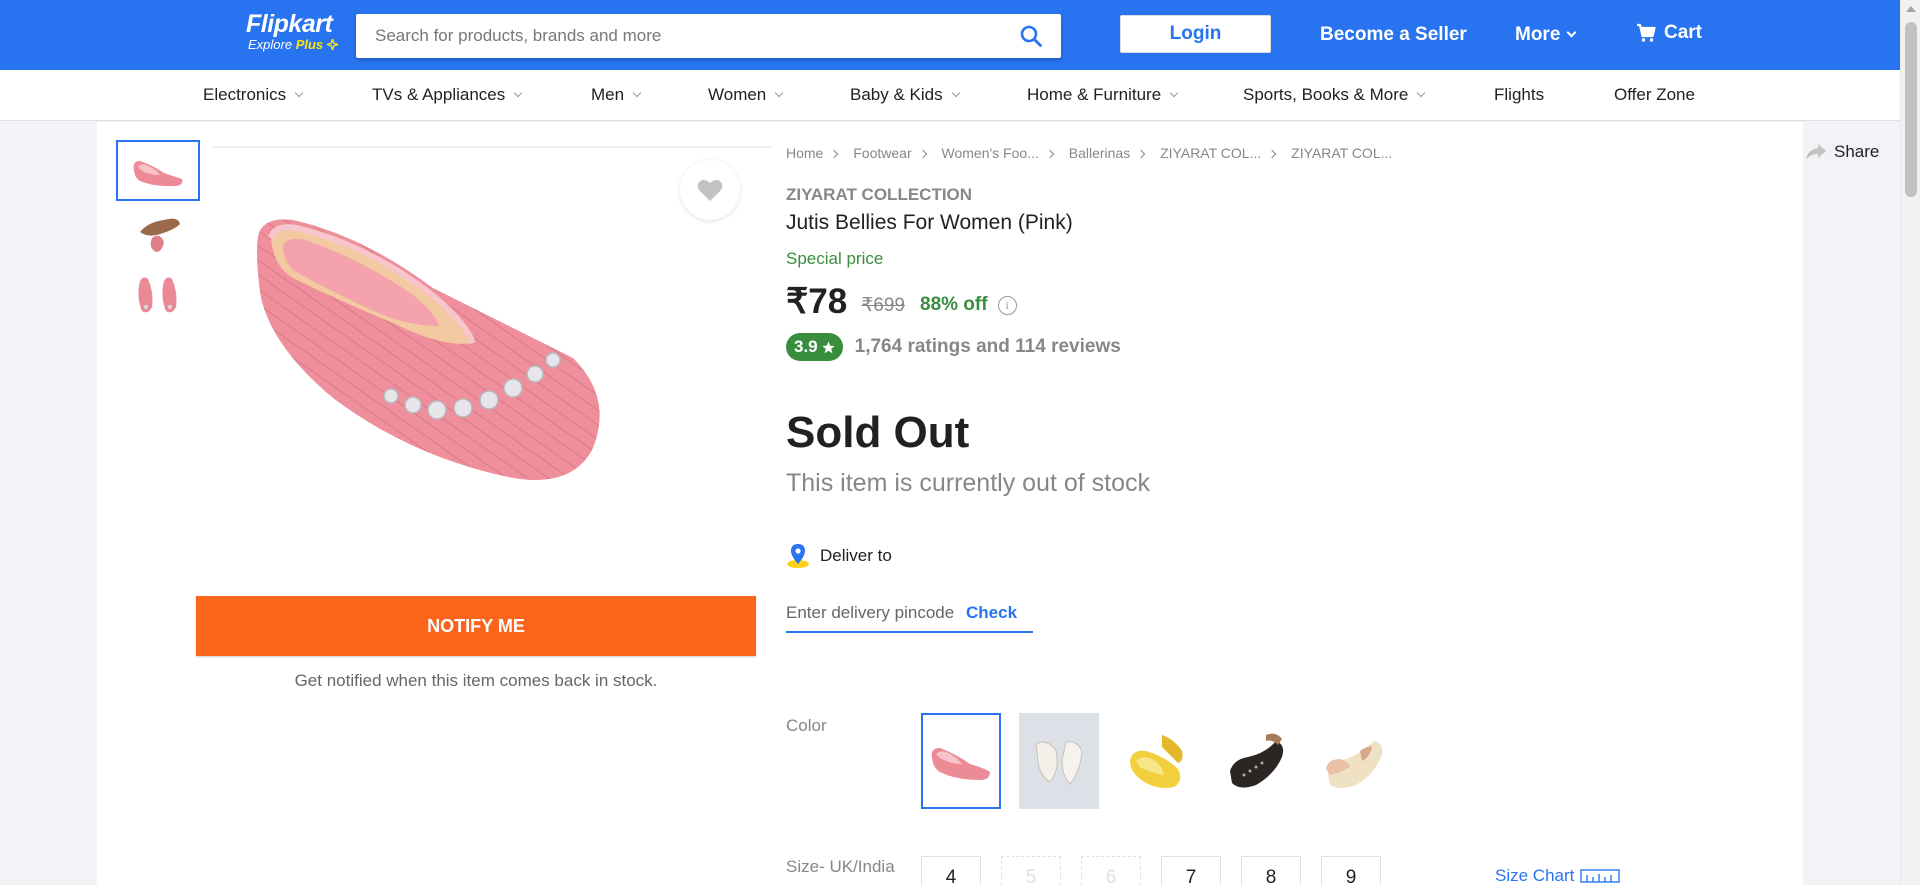  I want to click on wishlist-button, so click(710, 190).